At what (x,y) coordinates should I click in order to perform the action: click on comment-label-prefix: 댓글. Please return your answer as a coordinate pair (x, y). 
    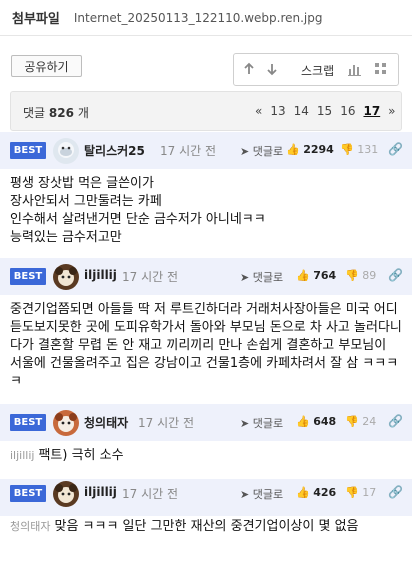
    Looking at the image, I should click on (34, 113).